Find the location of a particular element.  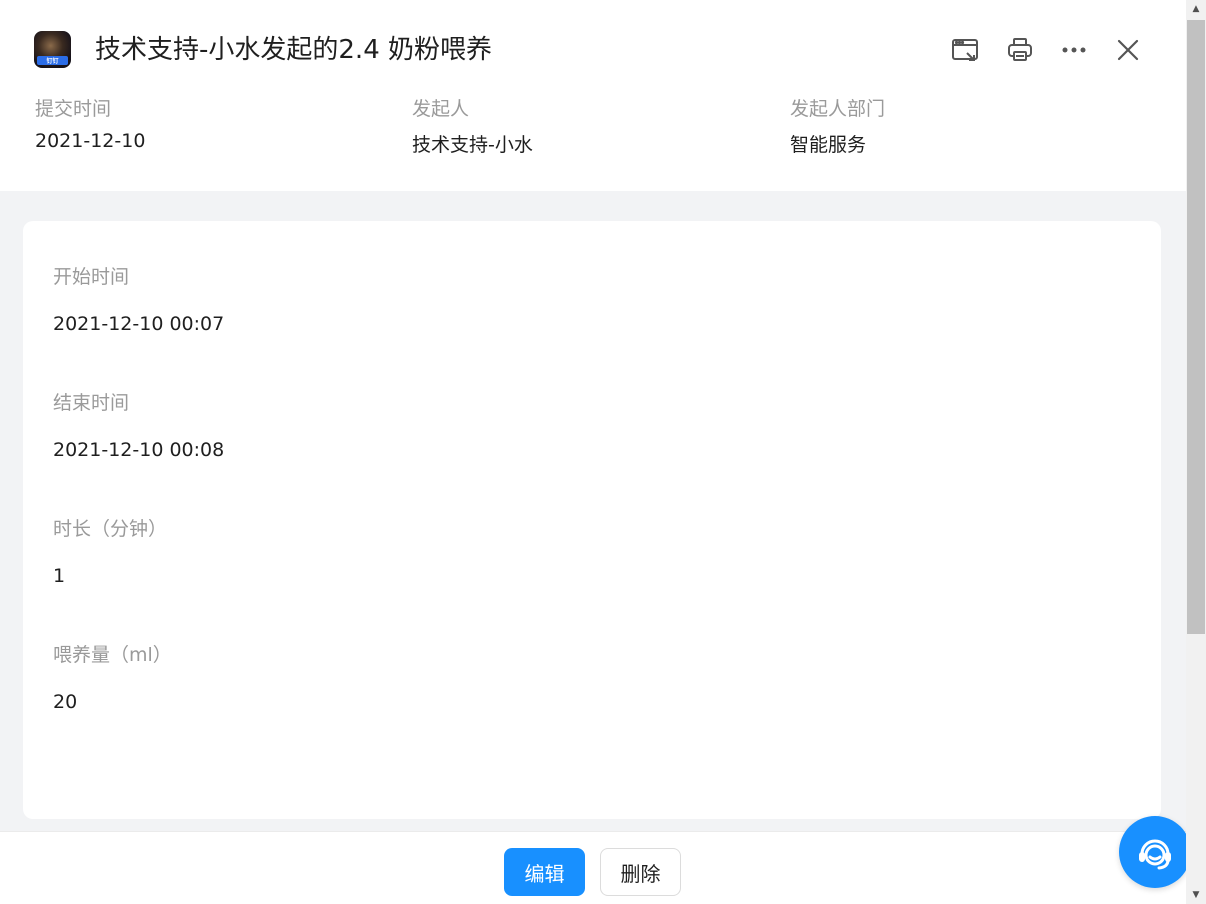

print-button is located at coordinates (1020, 50).